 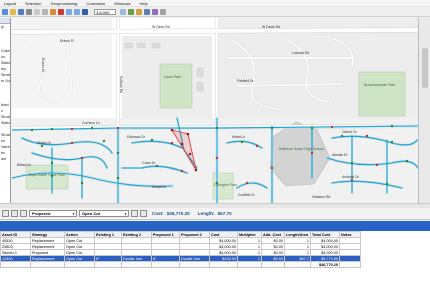 I want to click on status-select: Proposed ▼, so click(x=53, y=213).